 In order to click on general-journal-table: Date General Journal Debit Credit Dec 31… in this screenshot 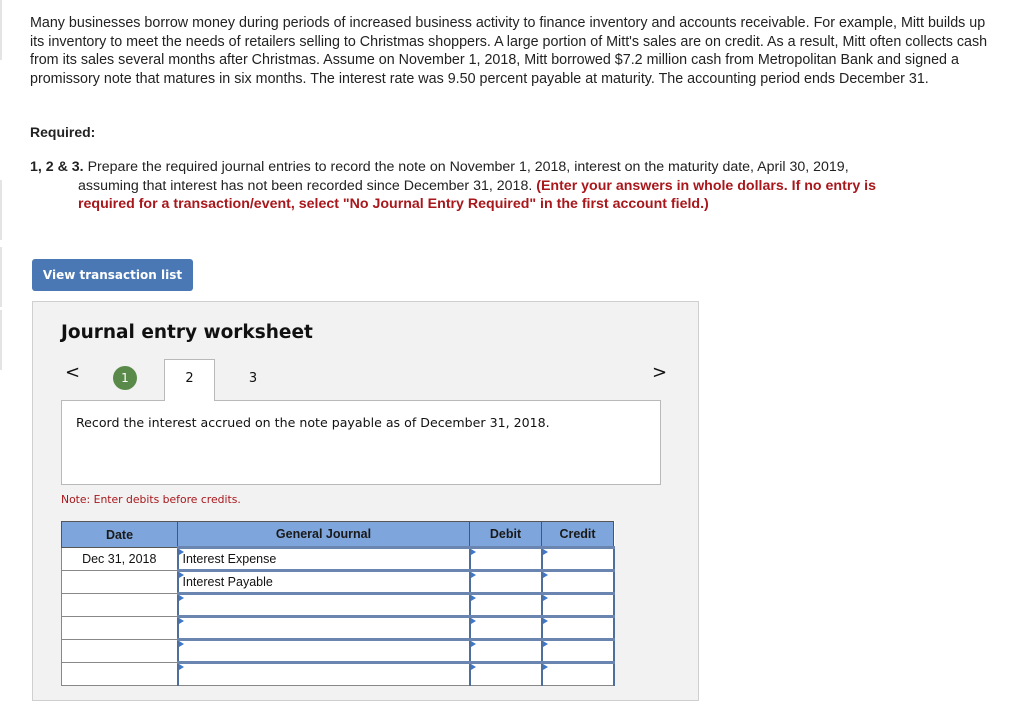, I will do `click(338, 603)`.